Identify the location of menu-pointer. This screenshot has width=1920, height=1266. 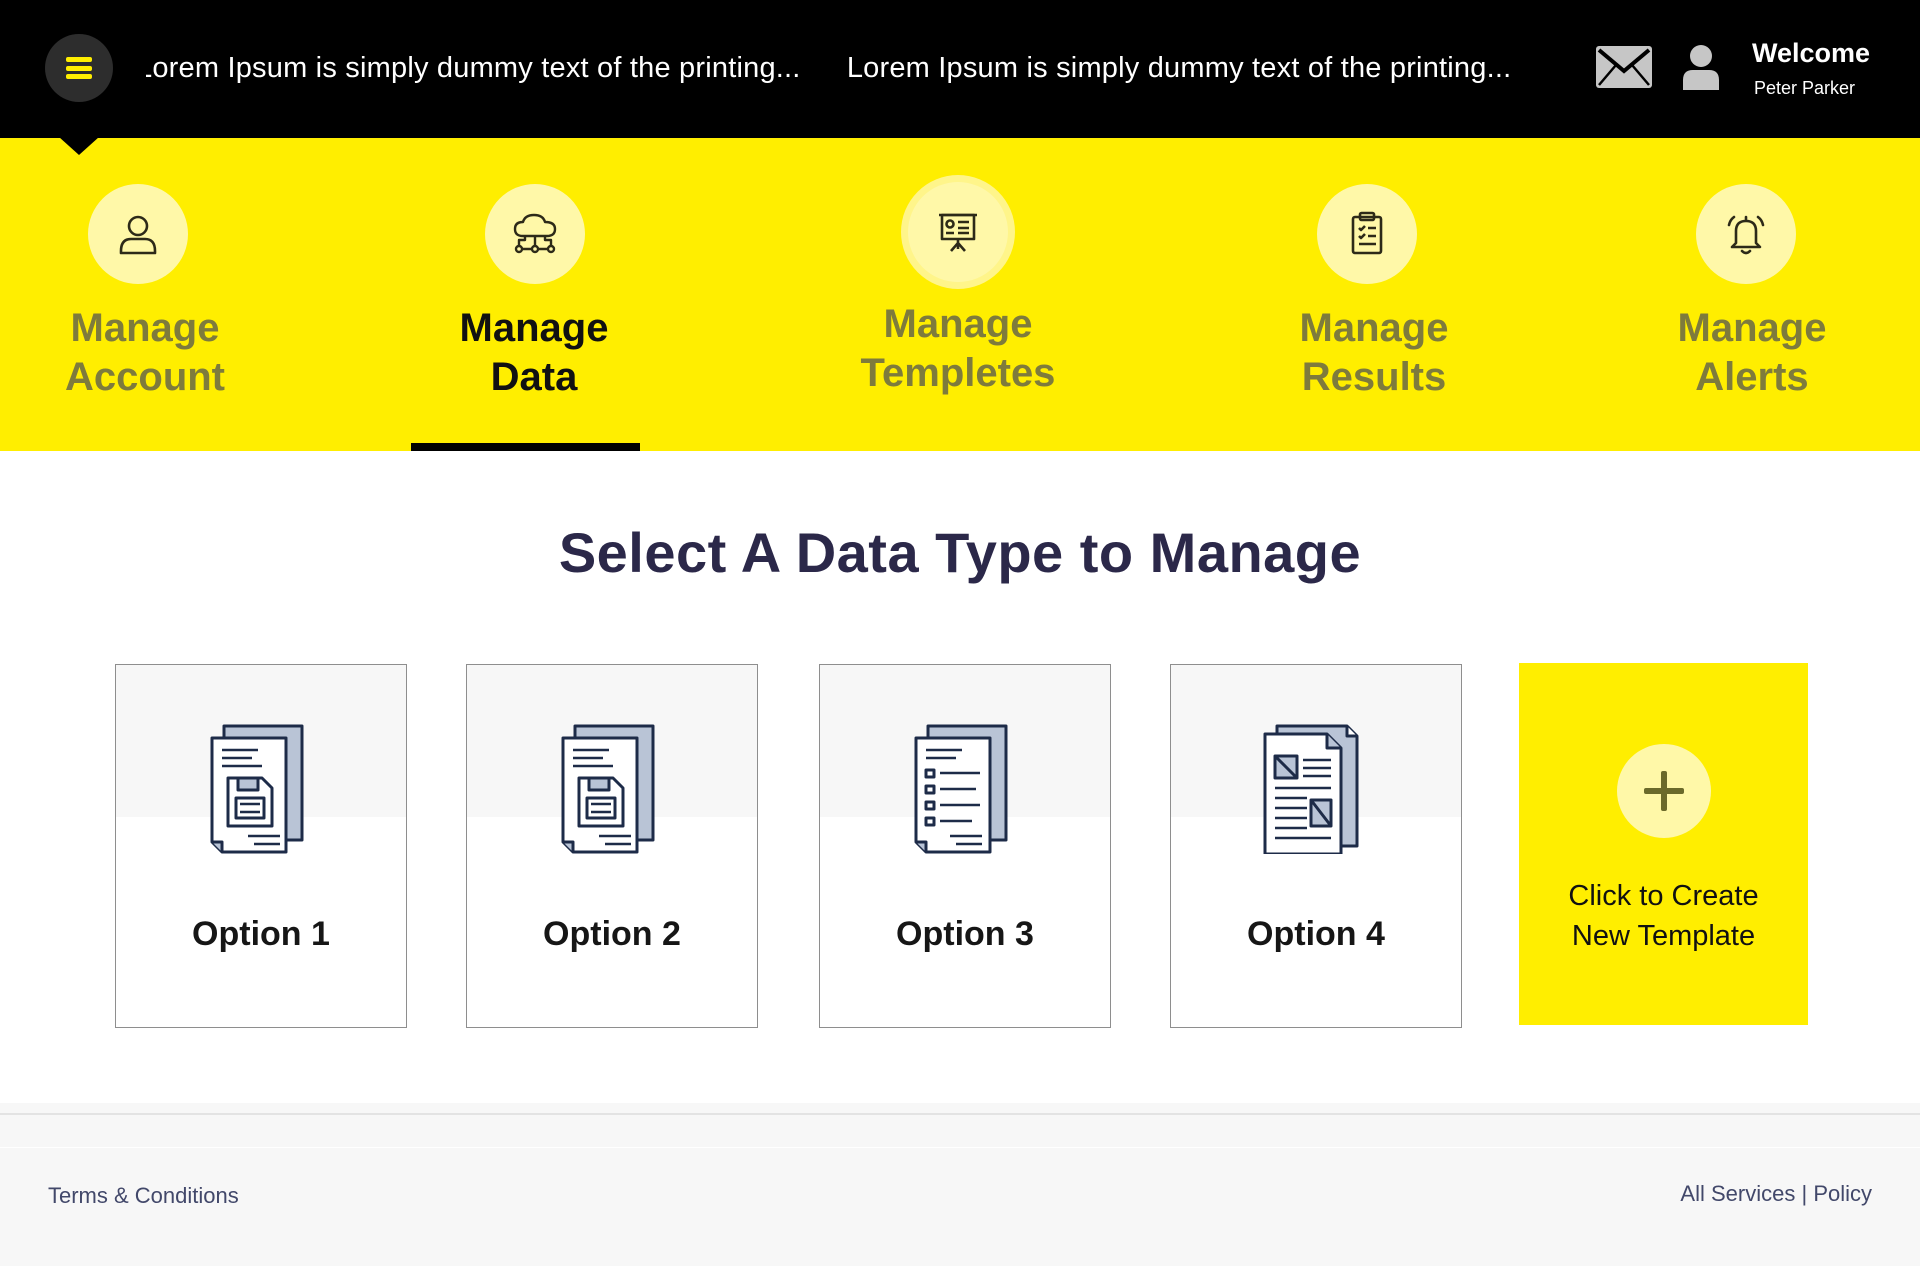
(79, 146).